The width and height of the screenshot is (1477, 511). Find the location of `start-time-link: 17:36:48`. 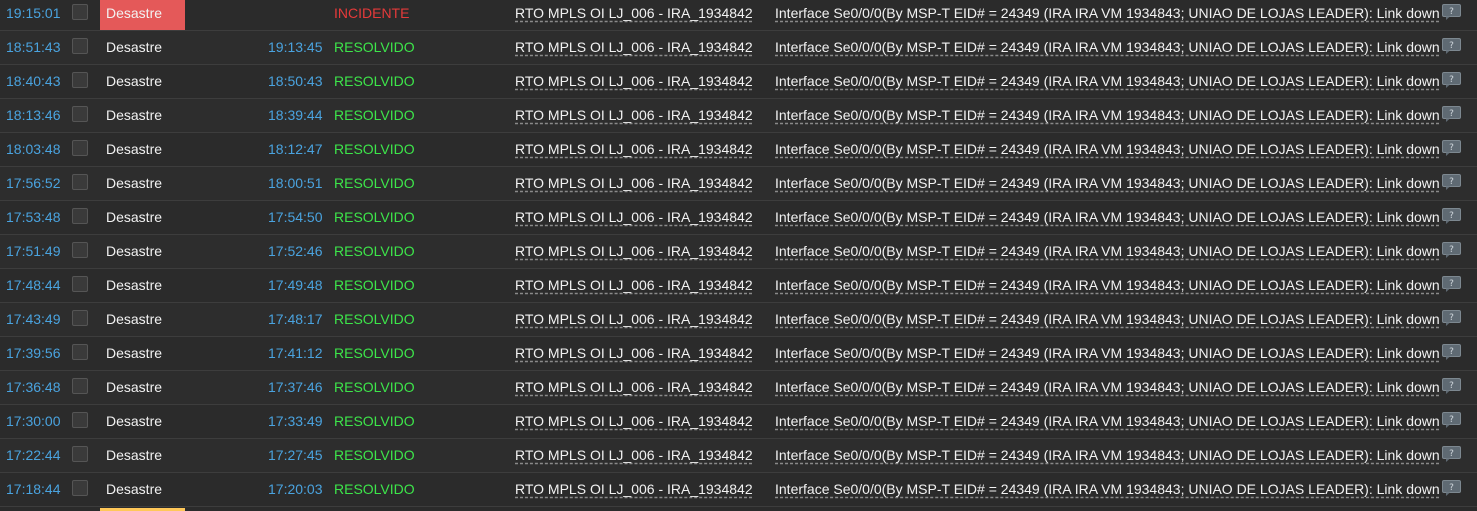

start-time-link: 17:36:48 is located at coordinates (33, 387).